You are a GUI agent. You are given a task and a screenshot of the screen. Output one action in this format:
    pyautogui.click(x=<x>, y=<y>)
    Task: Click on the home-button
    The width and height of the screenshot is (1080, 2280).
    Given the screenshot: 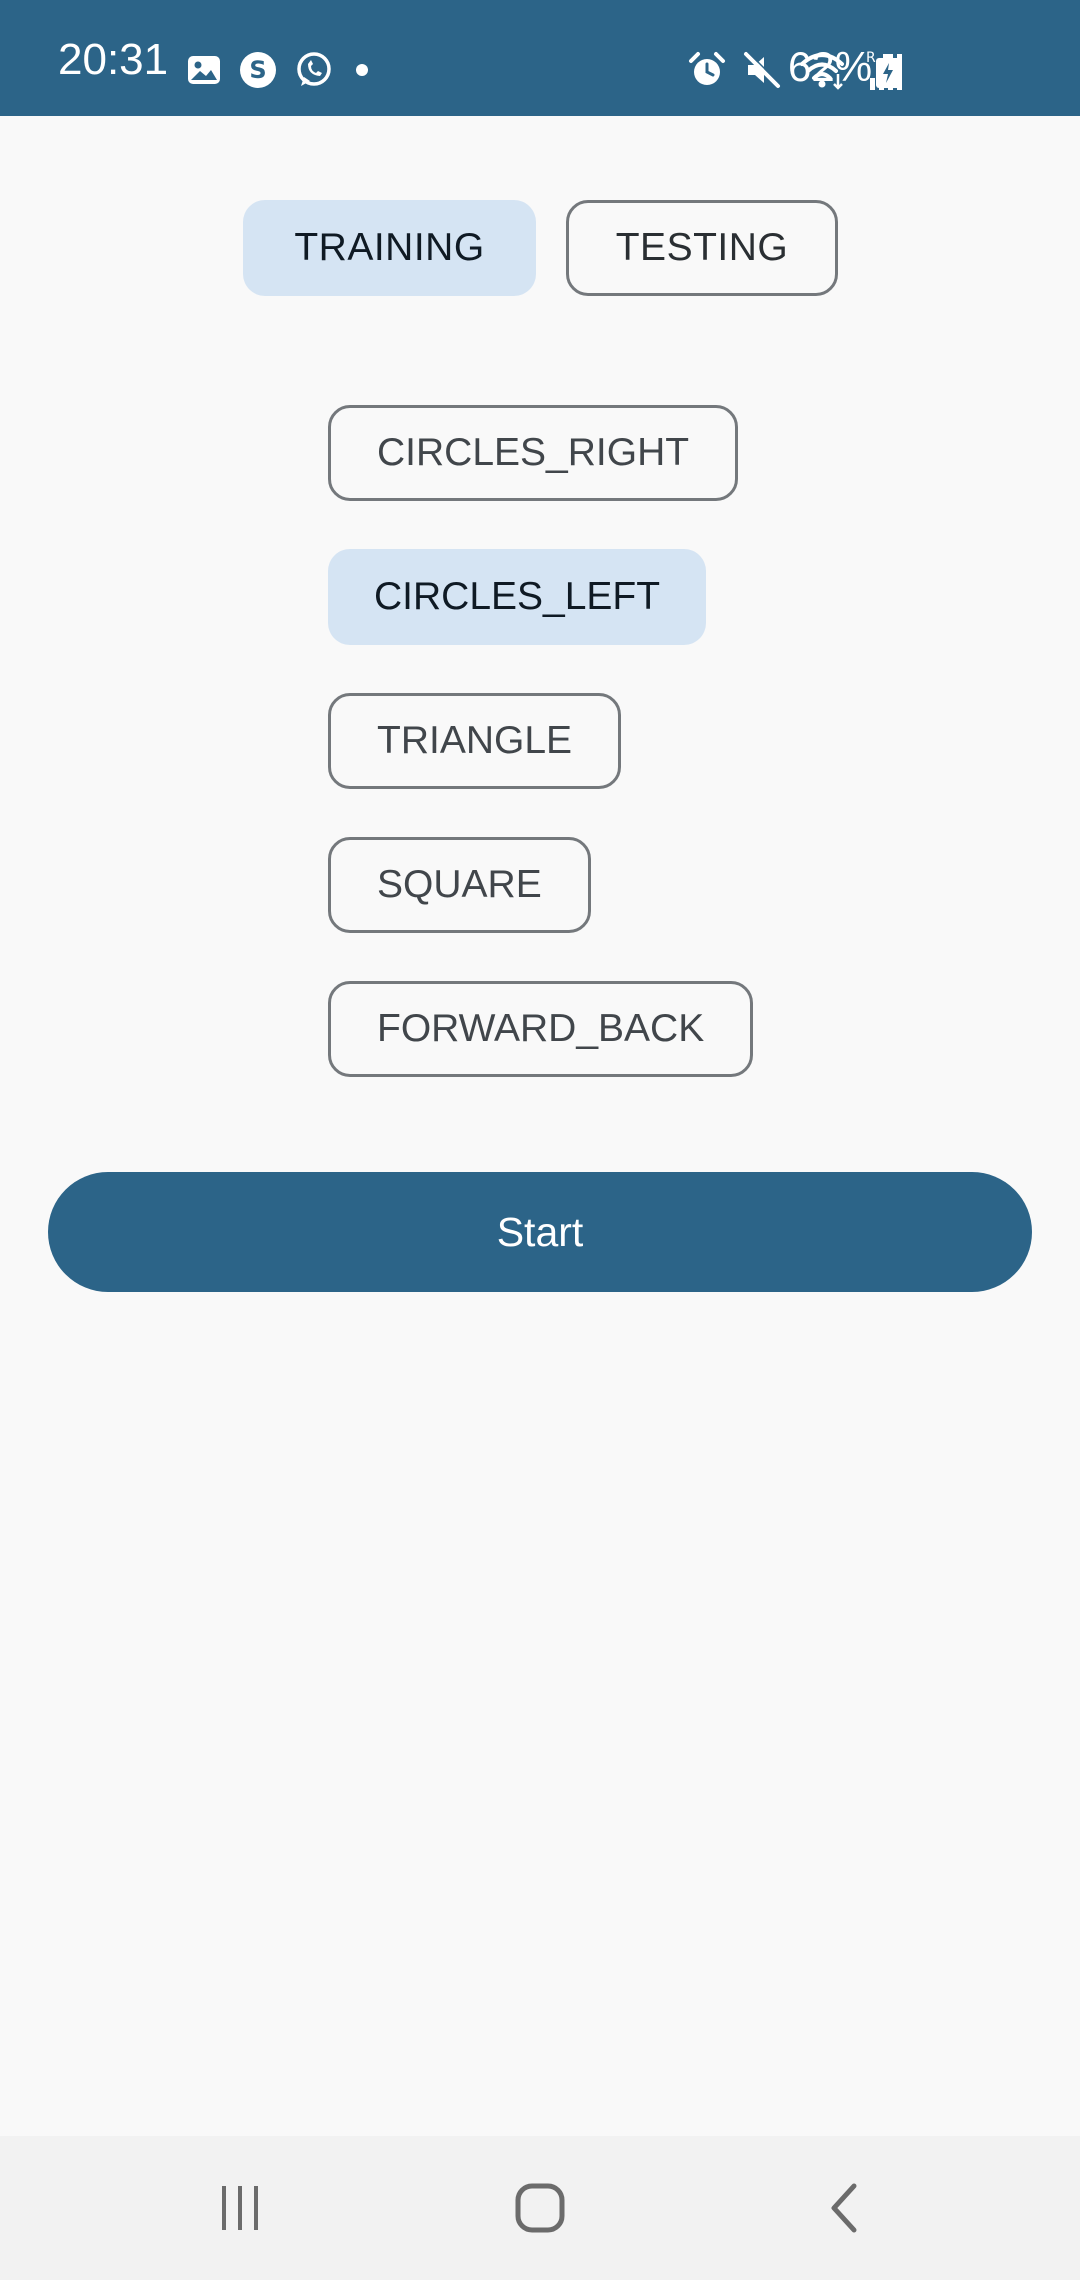 What is the action you would take?
    pyautogui.click(x=540, y=2208)
    